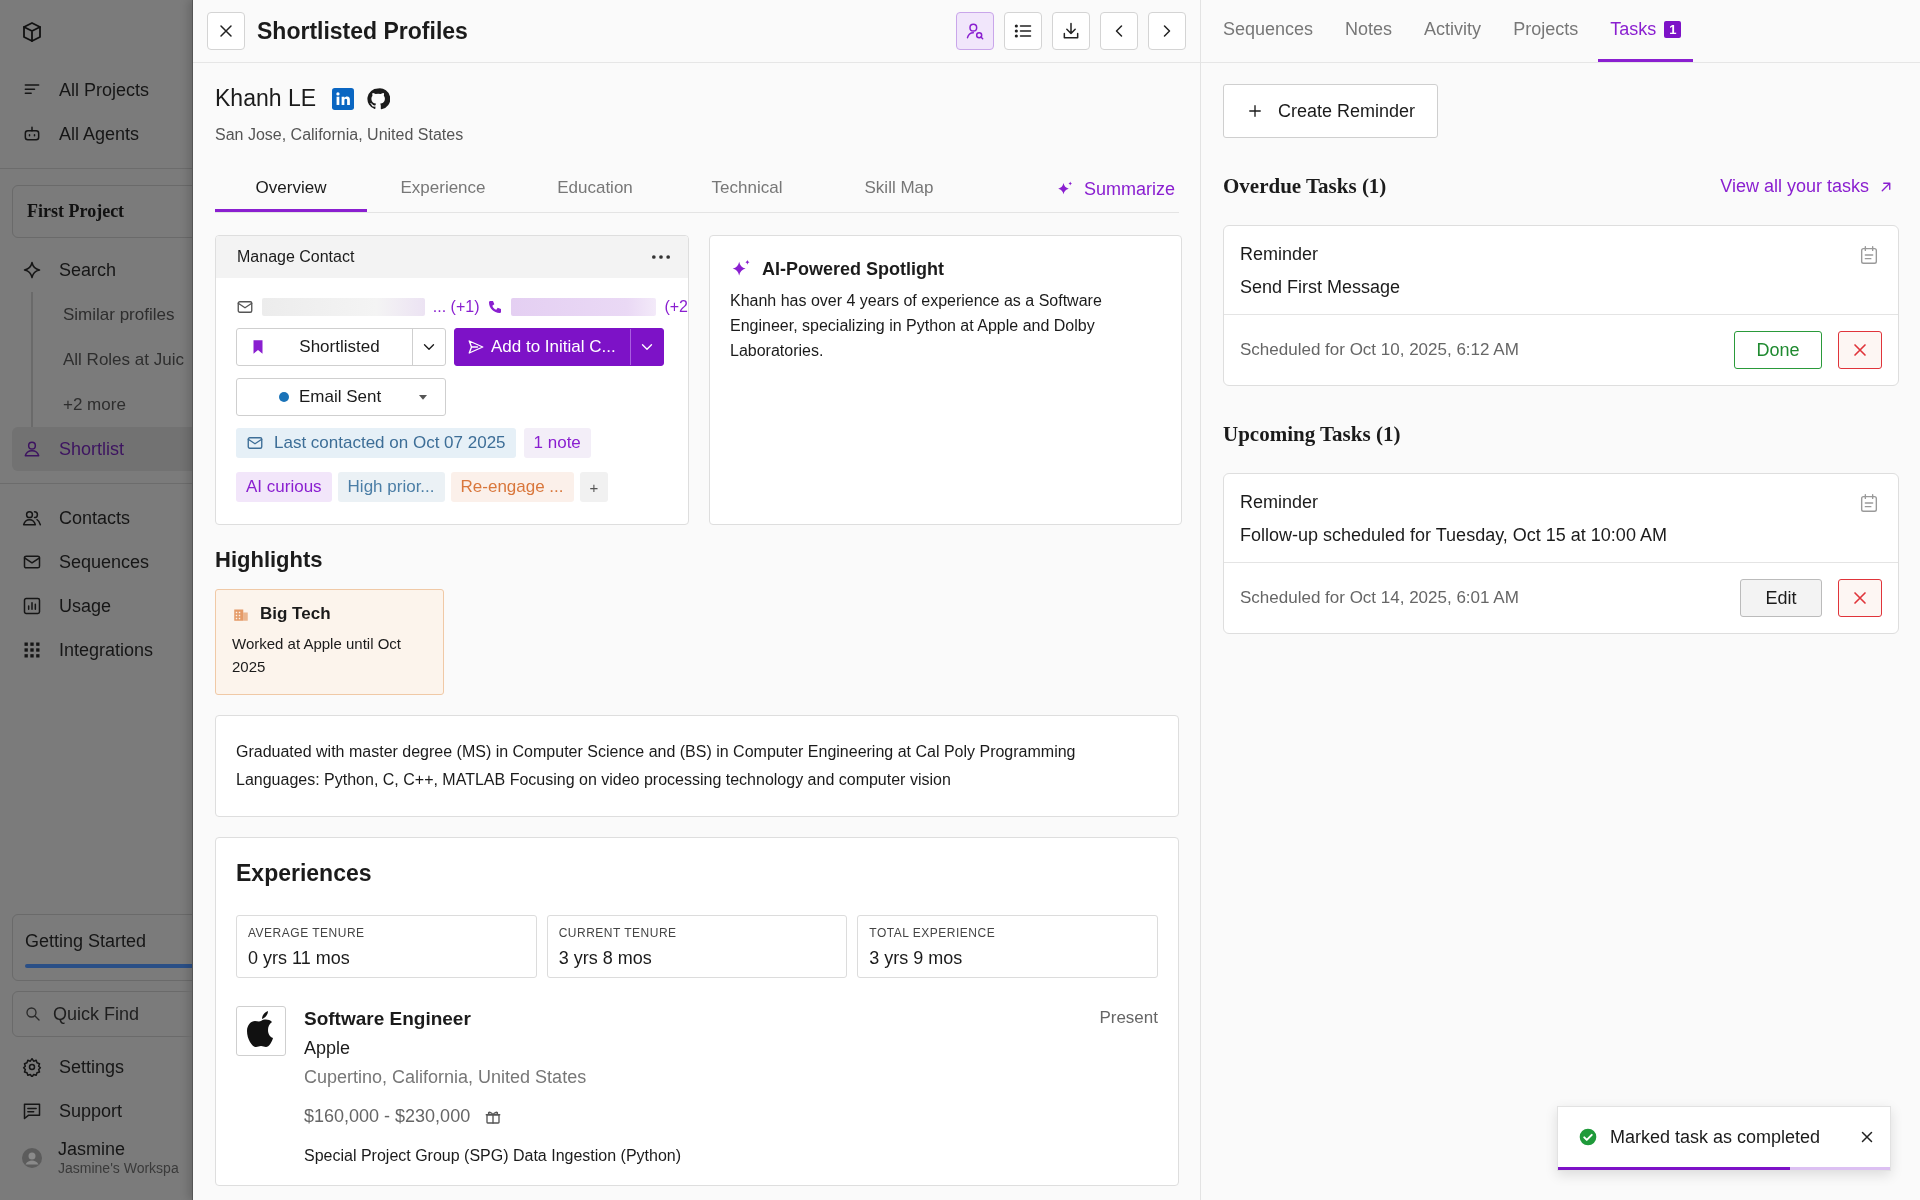  What do you see at coordinates (618, 933) in the screenshot?
I see `stat-label: CURRENT TENURE` at bounding box center [618, 933].